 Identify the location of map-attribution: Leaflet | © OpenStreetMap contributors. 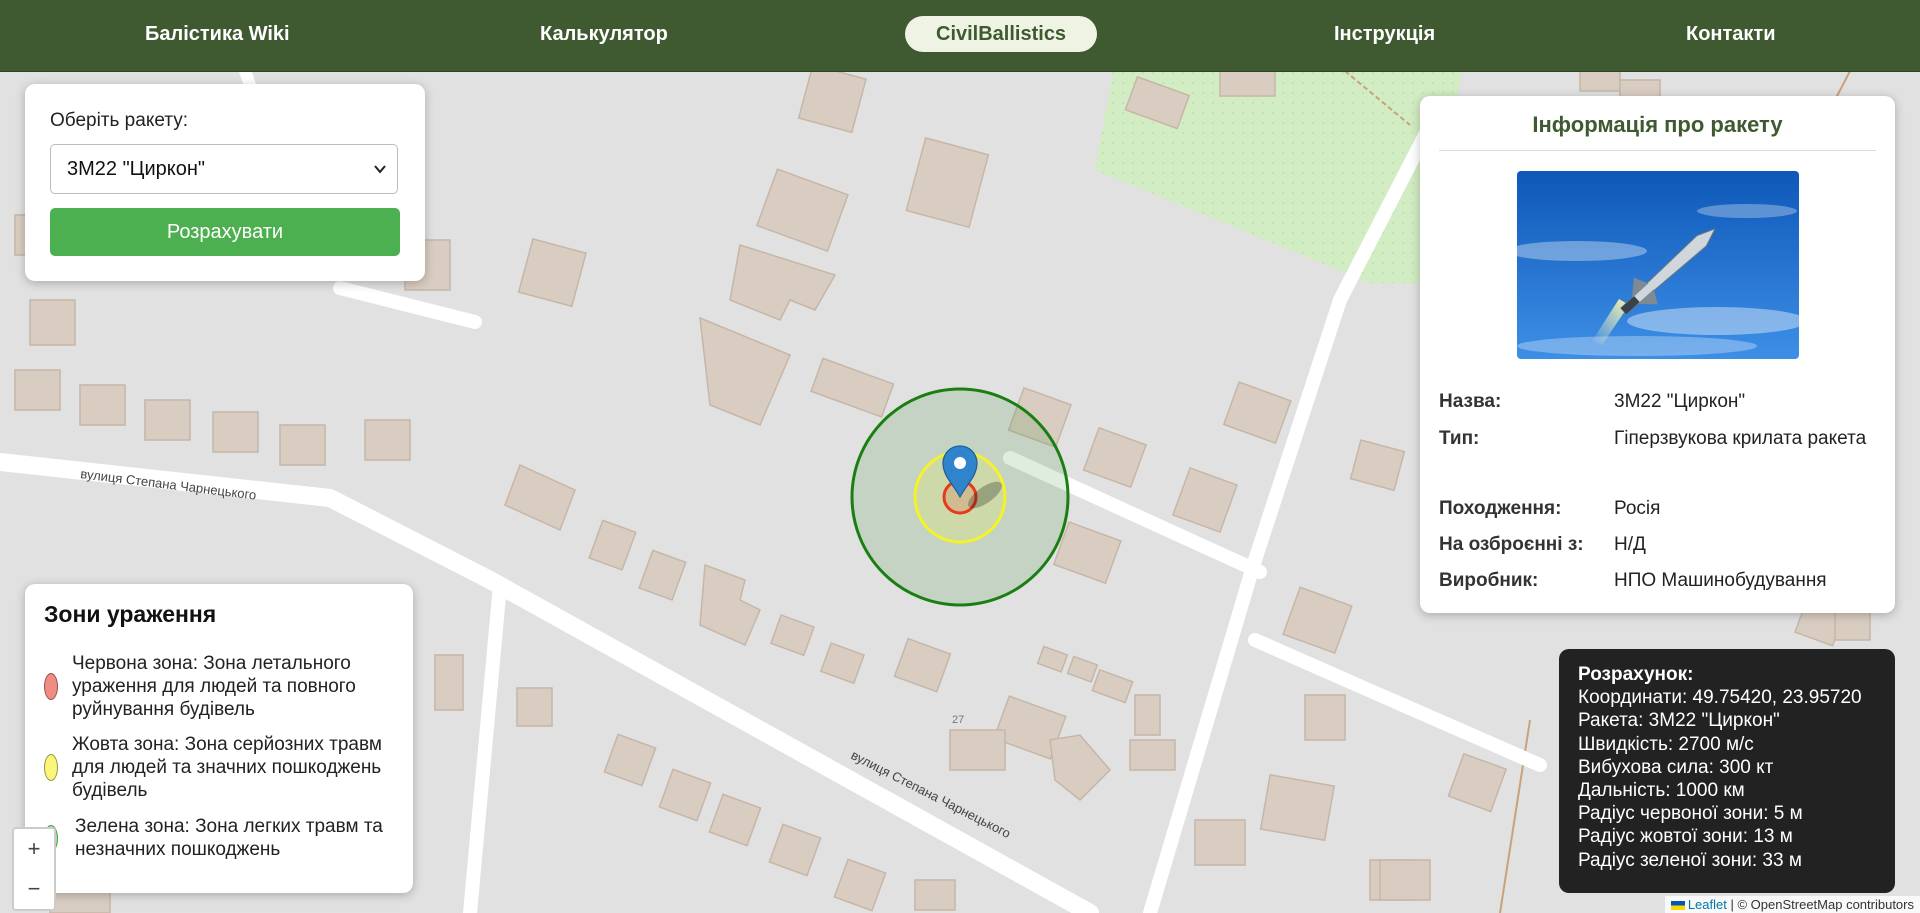
(1792, 904).